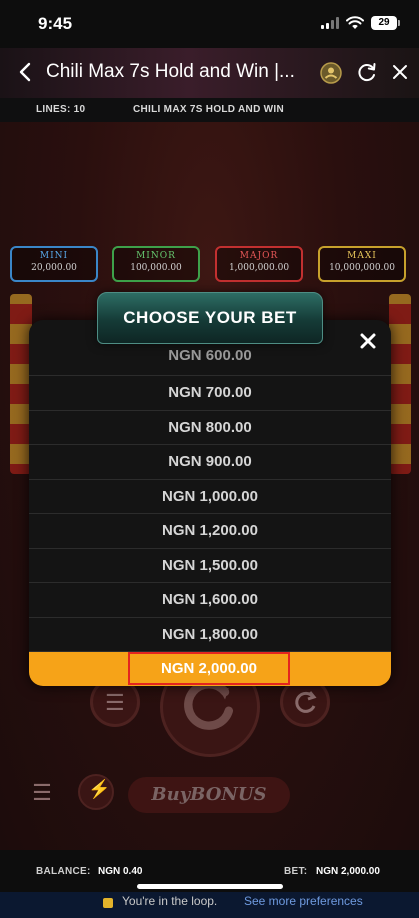  I want to click on jackpot-value: 100,000.00, so click(156, 268).